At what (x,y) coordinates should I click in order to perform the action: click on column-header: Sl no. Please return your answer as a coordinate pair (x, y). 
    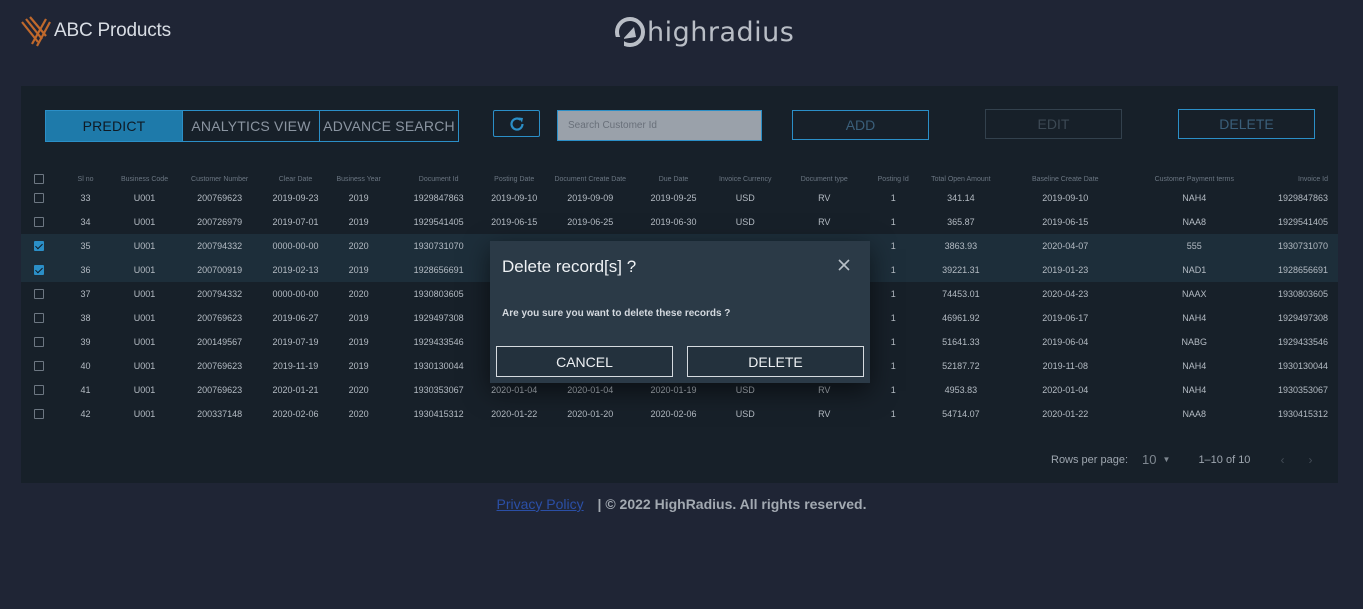
    Looking at the image, I should click on (86, 179).